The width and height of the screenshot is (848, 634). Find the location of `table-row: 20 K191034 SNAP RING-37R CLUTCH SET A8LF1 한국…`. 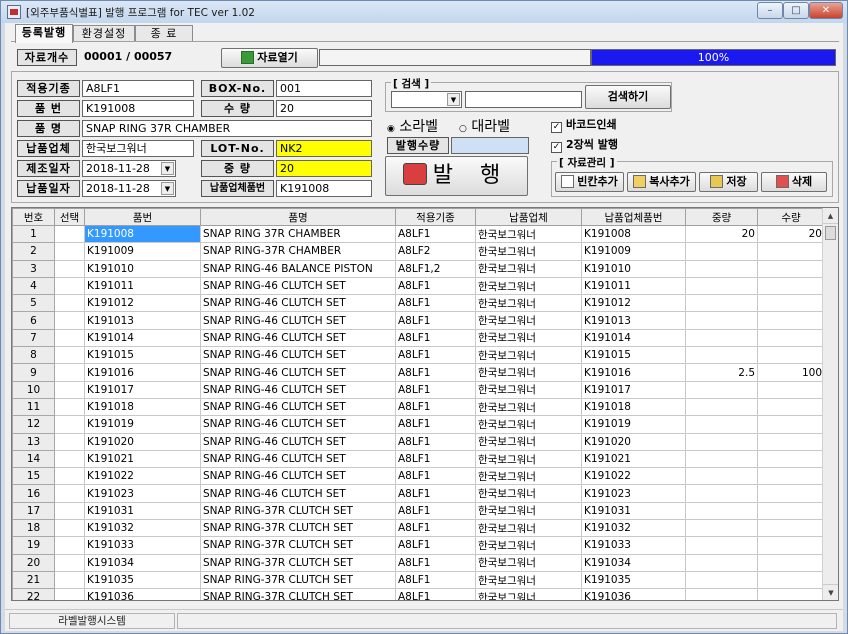

table-row: 20 K191034 SNAP RING-37R CLUTCH SET A8LF1 한국… is located at coordinates (418, 562).